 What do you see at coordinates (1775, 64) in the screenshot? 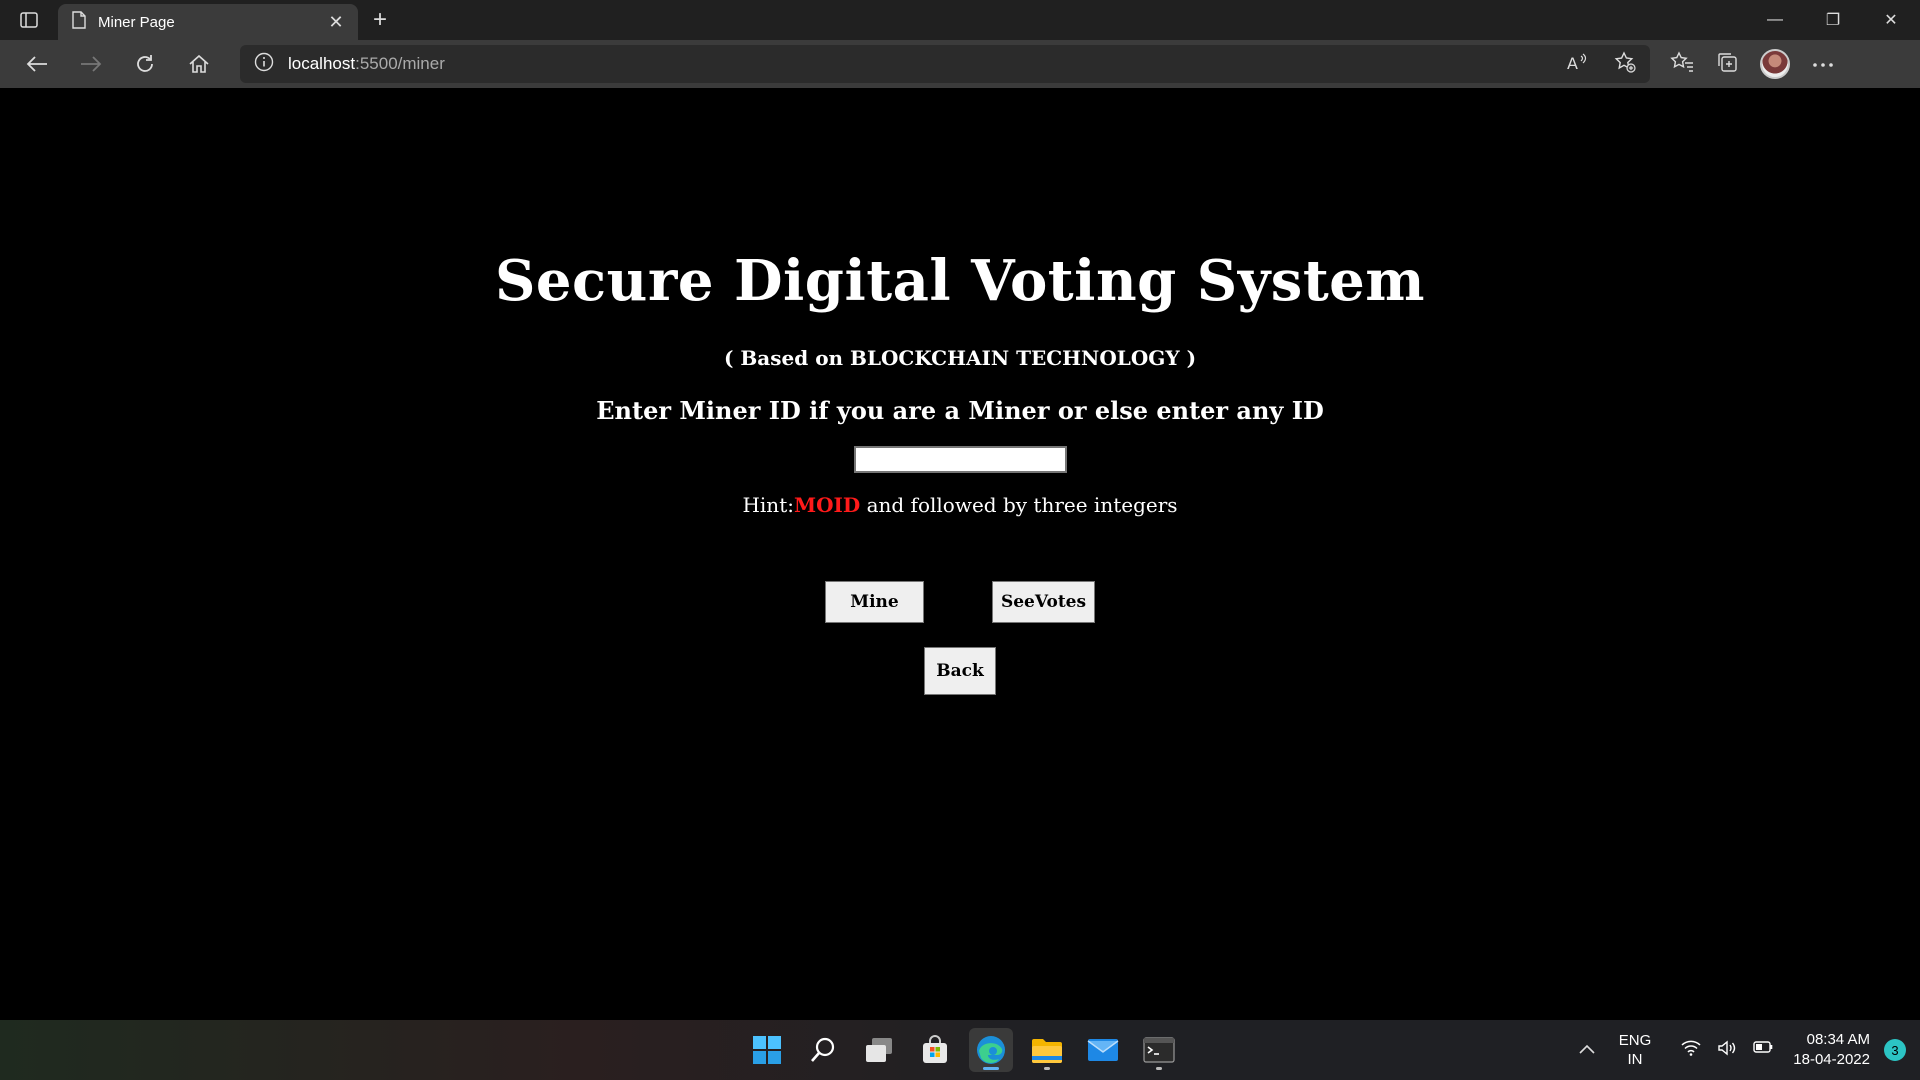
I see `profile-avatar` at bounding box center [1775, 64].